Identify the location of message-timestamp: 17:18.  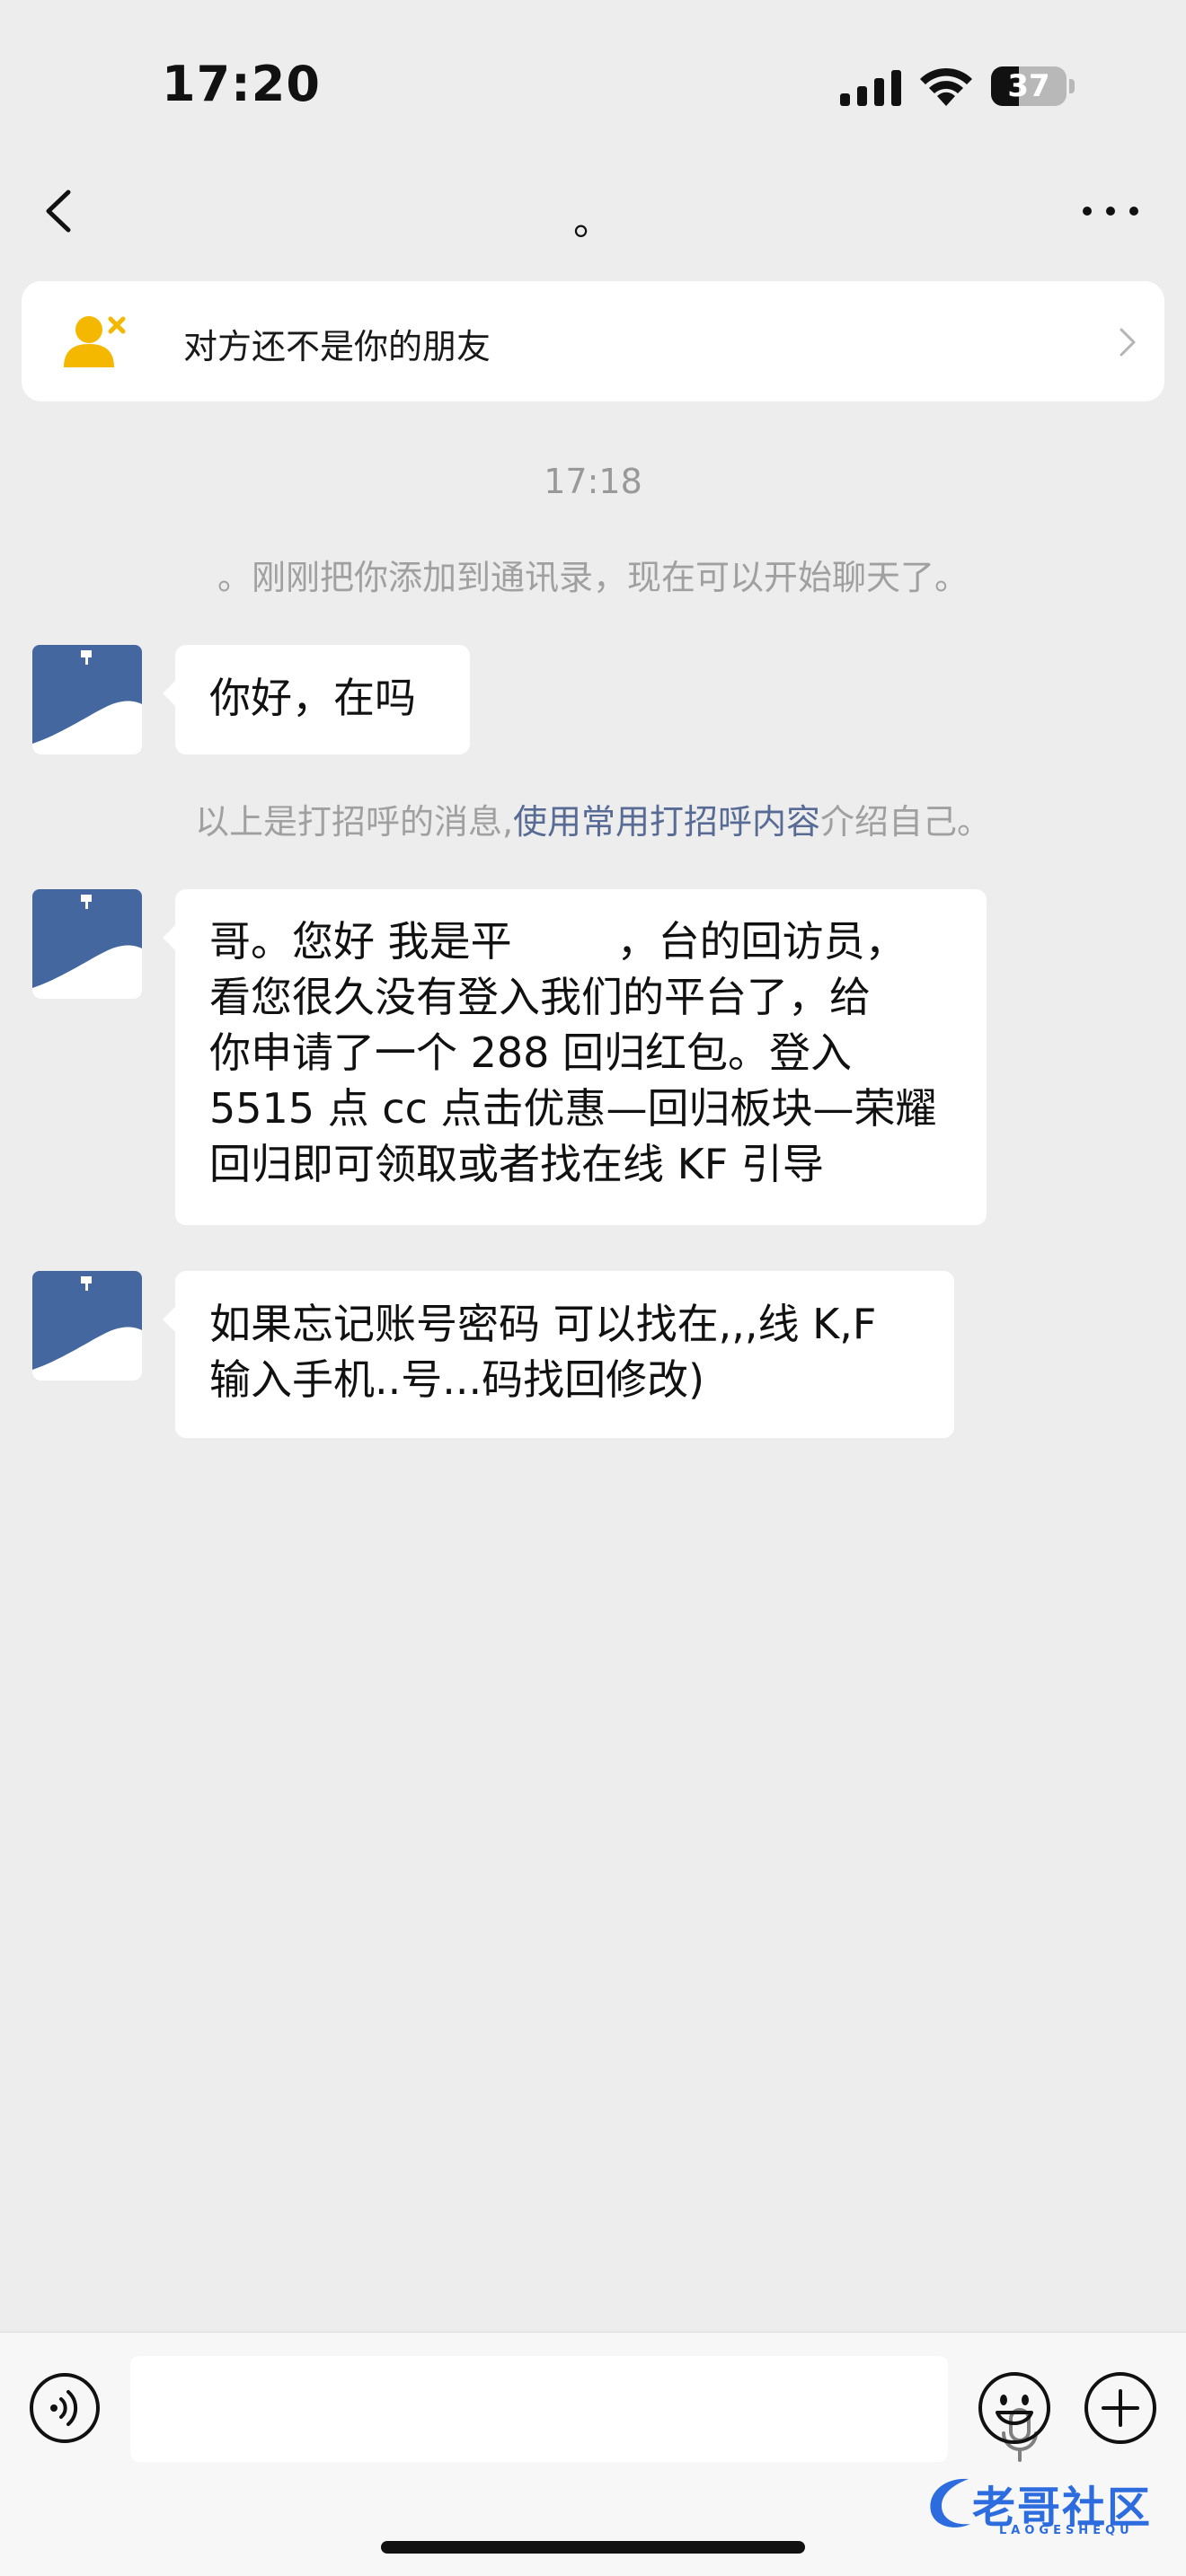
(593, 481).